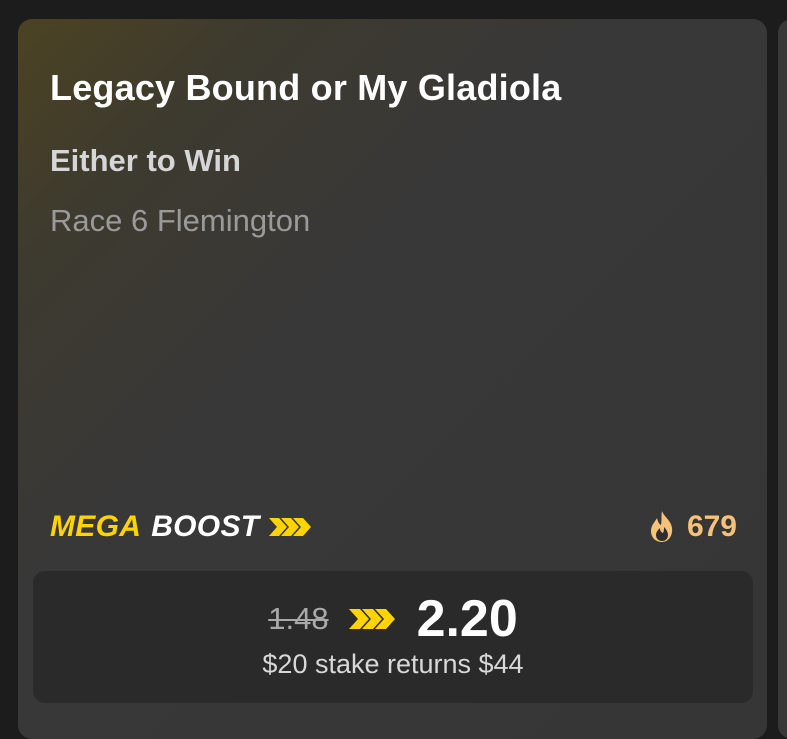 The width and height of the screenshot is (787, 739). Describe the element at coordinates (661, 526) in the screenshot. I see `fire-icon` at that location.